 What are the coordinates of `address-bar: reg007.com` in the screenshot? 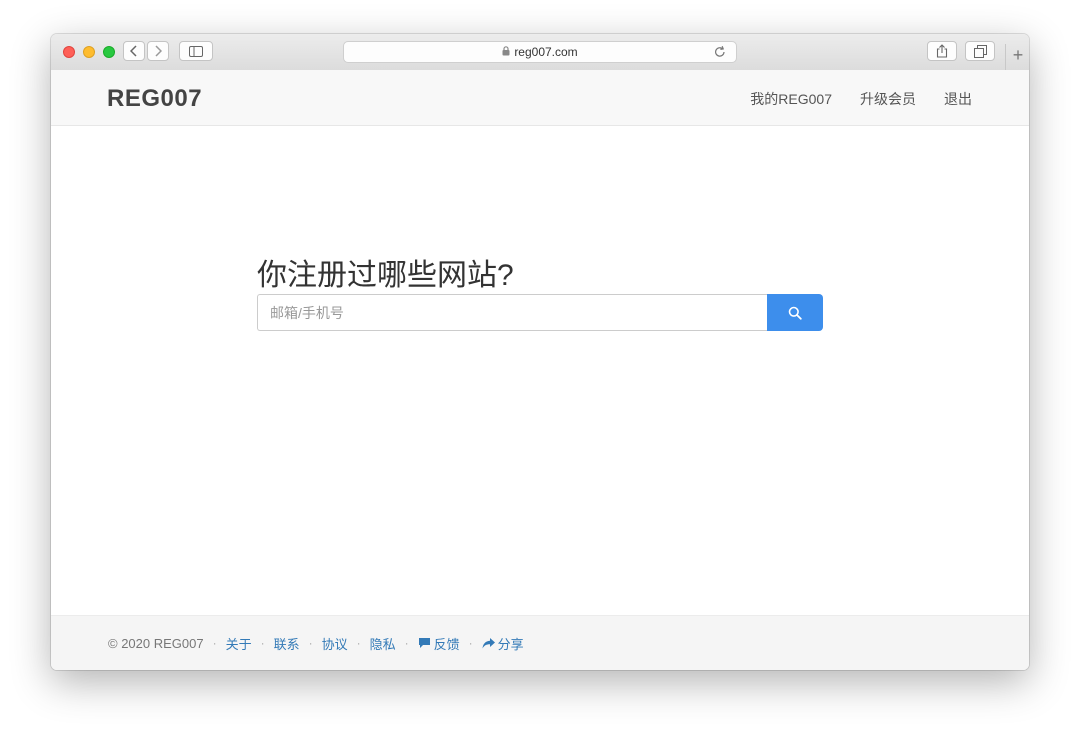 It's located at (540, 52).